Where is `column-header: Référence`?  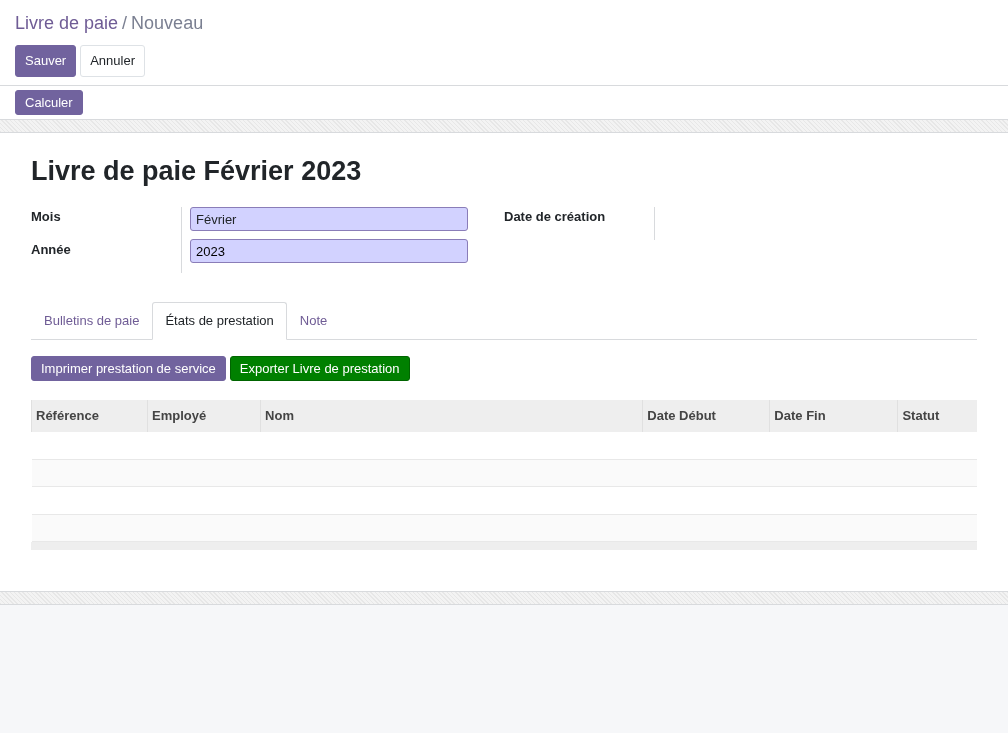
column-header: Référence is located at coordinates (89, 416).